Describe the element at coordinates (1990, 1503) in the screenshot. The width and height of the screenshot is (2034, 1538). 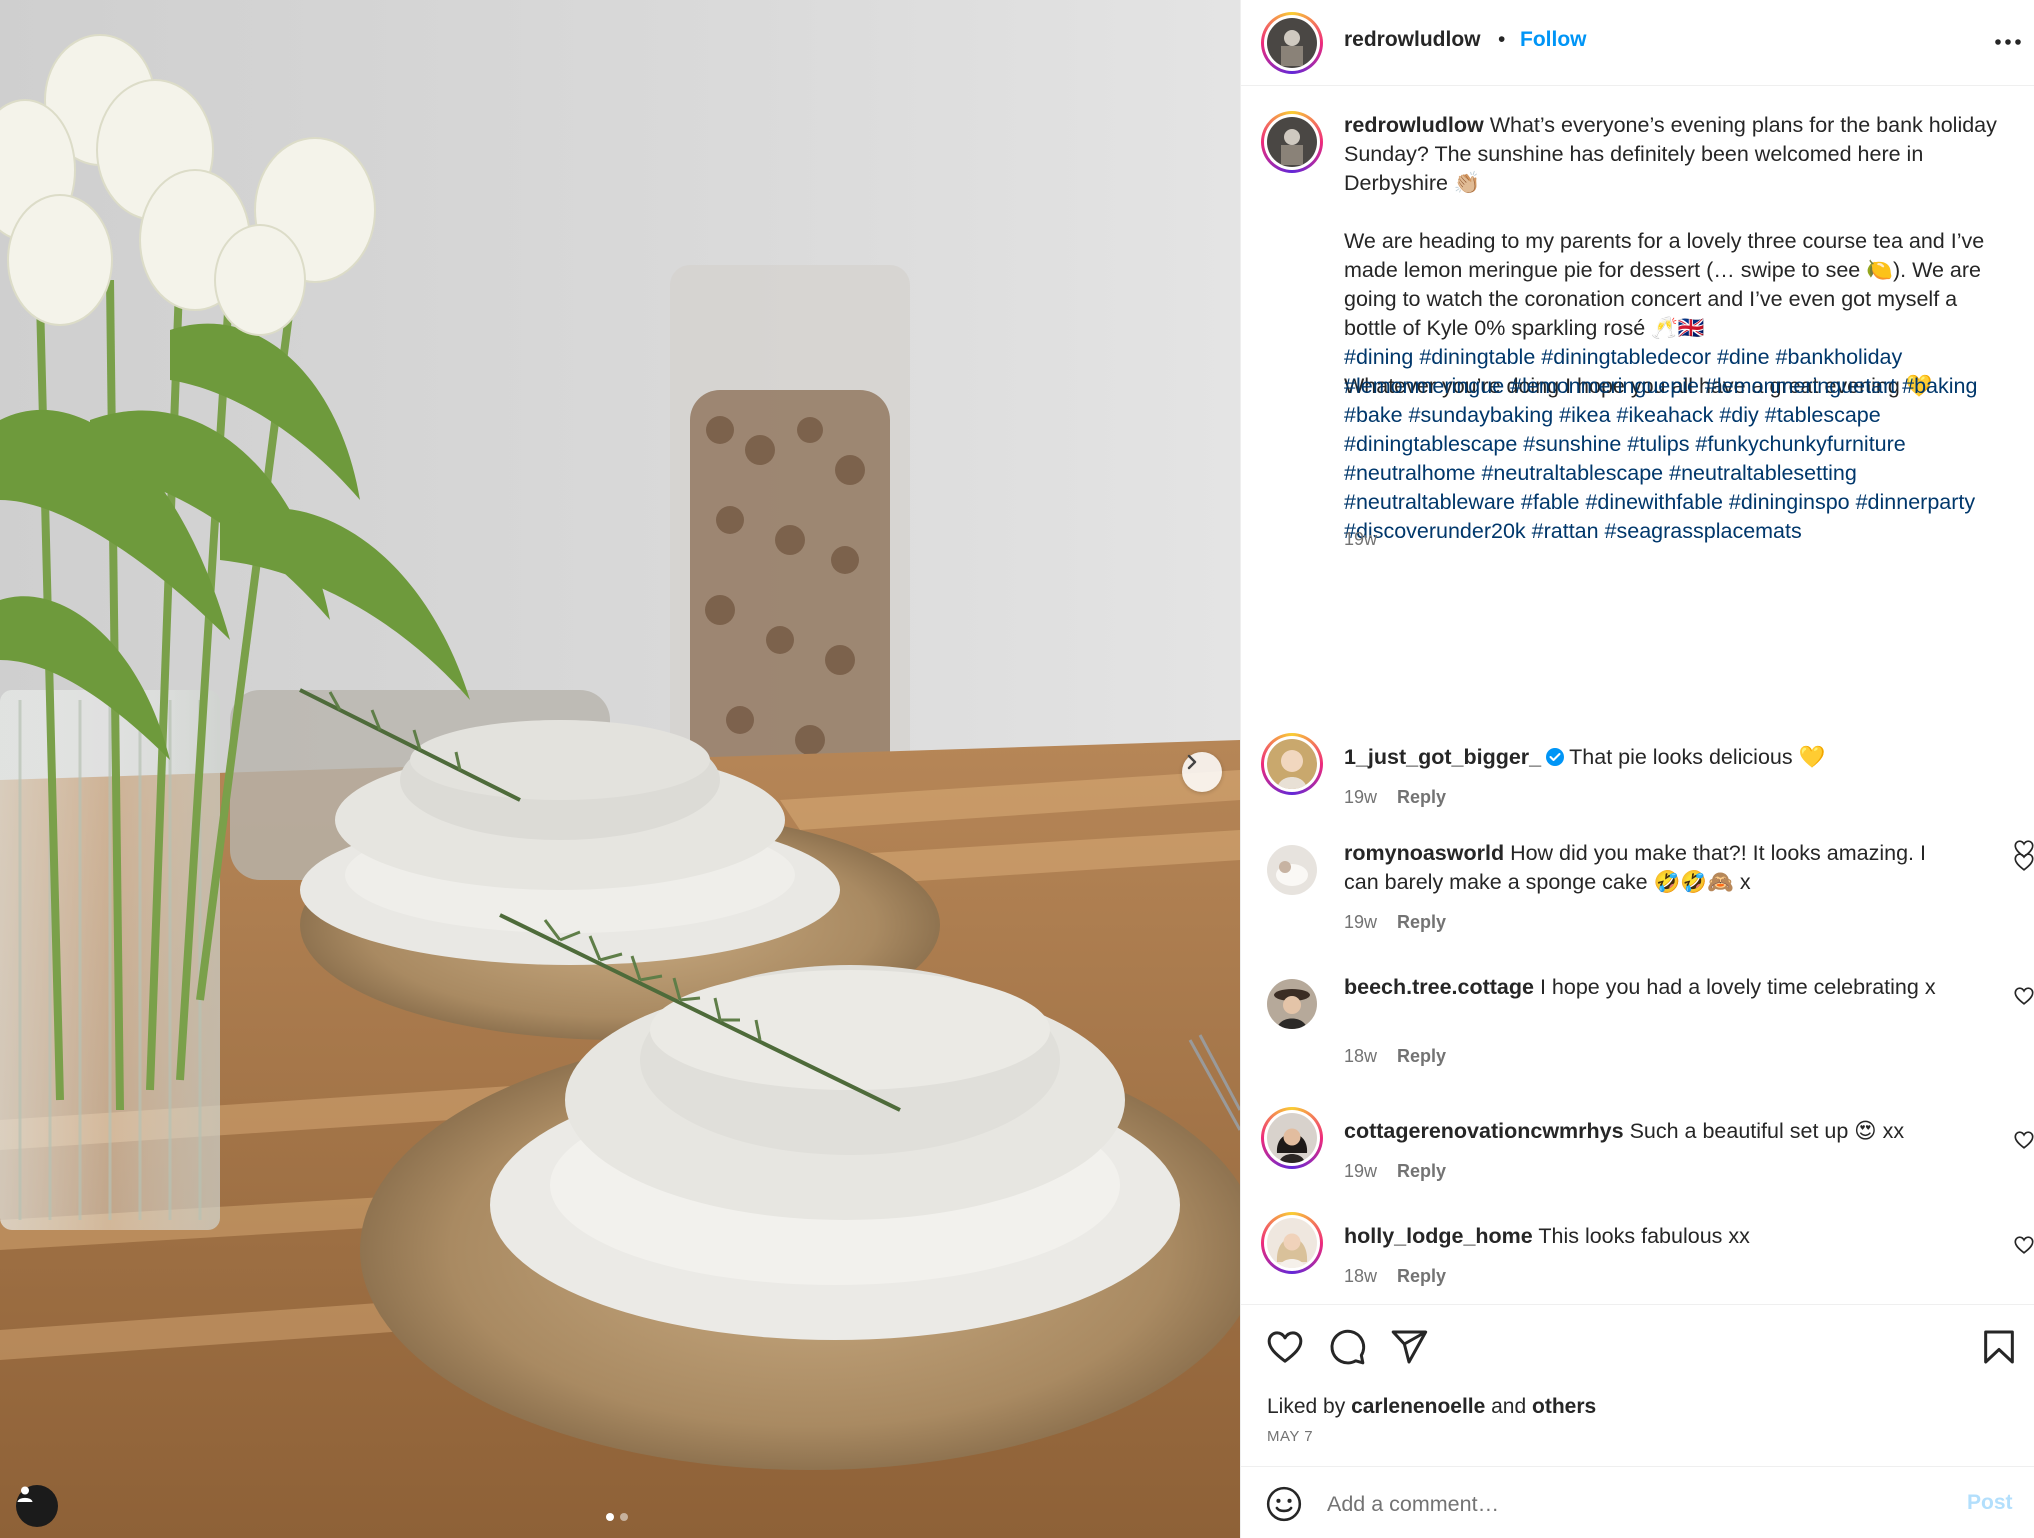
I see `post-comment-button: Post` at that location.